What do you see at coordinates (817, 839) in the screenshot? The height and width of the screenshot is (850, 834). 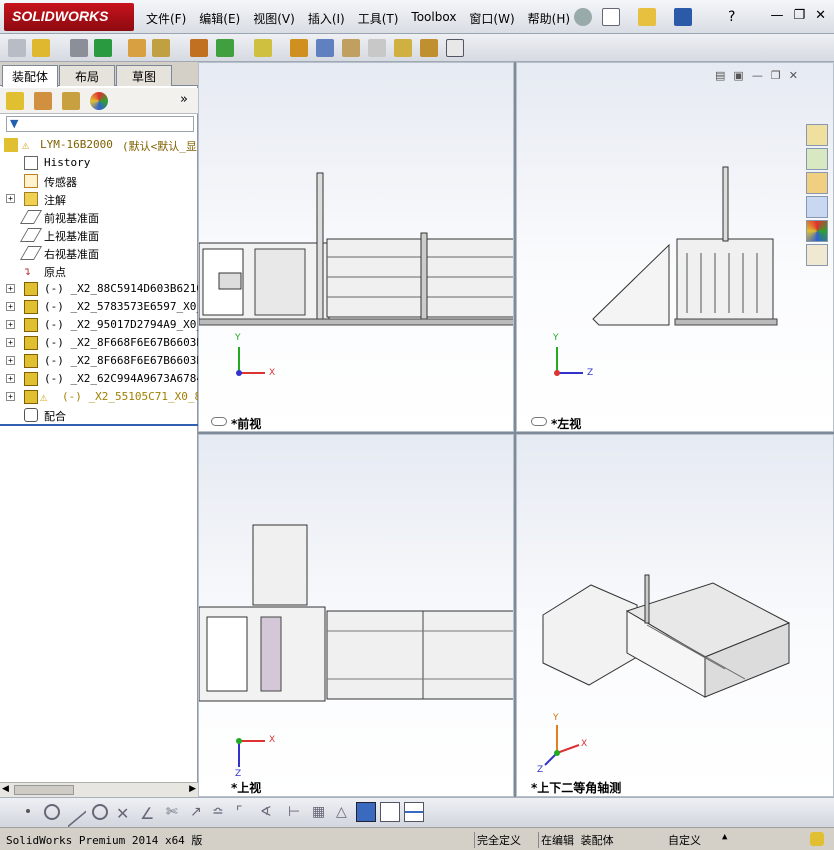 I see `quick-tips-icon` at bounding box center [817, 839].